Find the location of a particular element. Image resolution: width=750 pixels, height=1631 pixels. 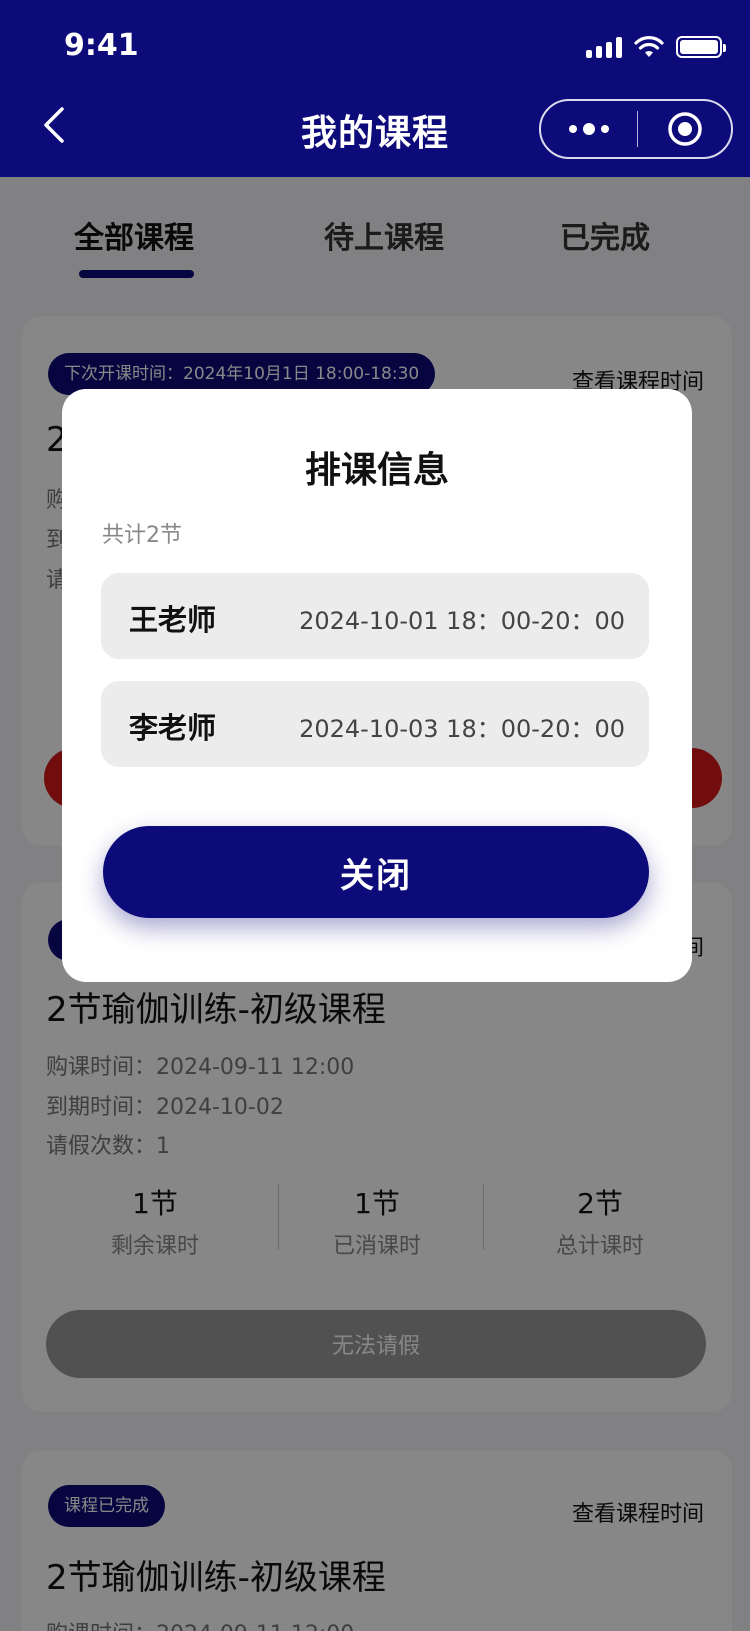

modal-title: 排课信息 is located at coordinates (376, 470).